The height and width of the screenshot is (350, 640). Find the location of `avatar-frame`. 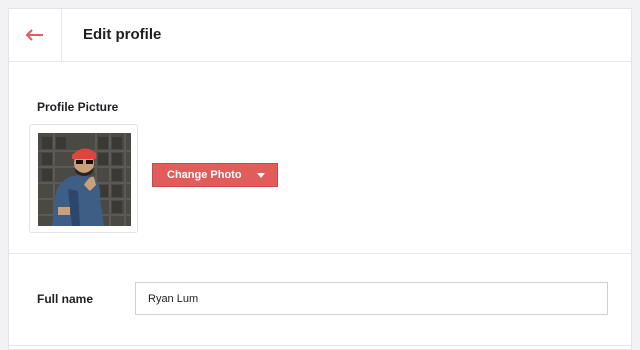

avatar-frame is located at coordinates (83, 178).